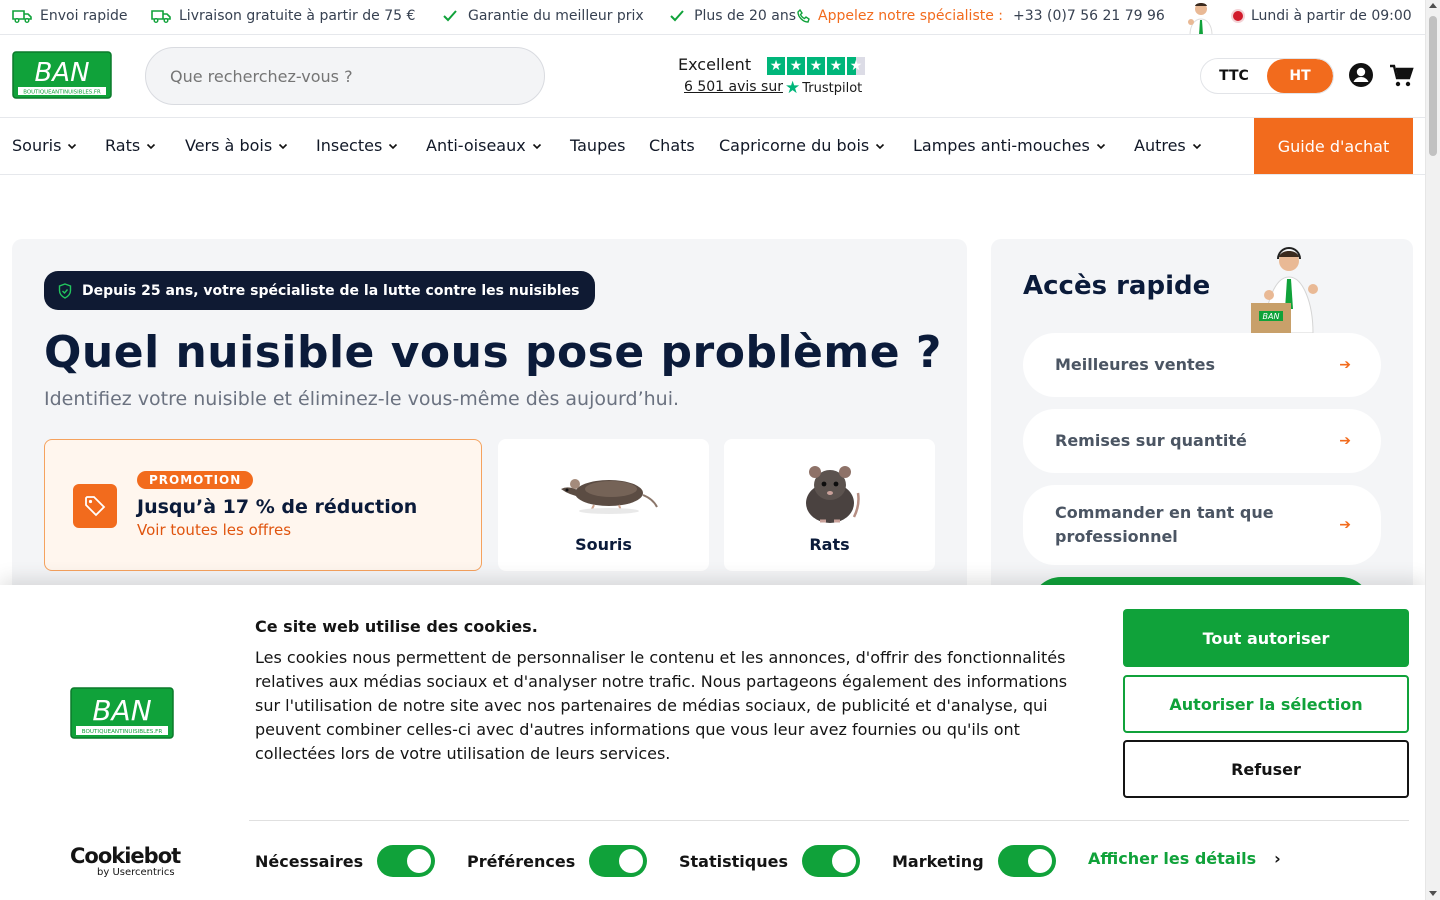 This screenshot has height=900, width=1440. I want to click on nav-item-label: Taupes, so click(598, 145).